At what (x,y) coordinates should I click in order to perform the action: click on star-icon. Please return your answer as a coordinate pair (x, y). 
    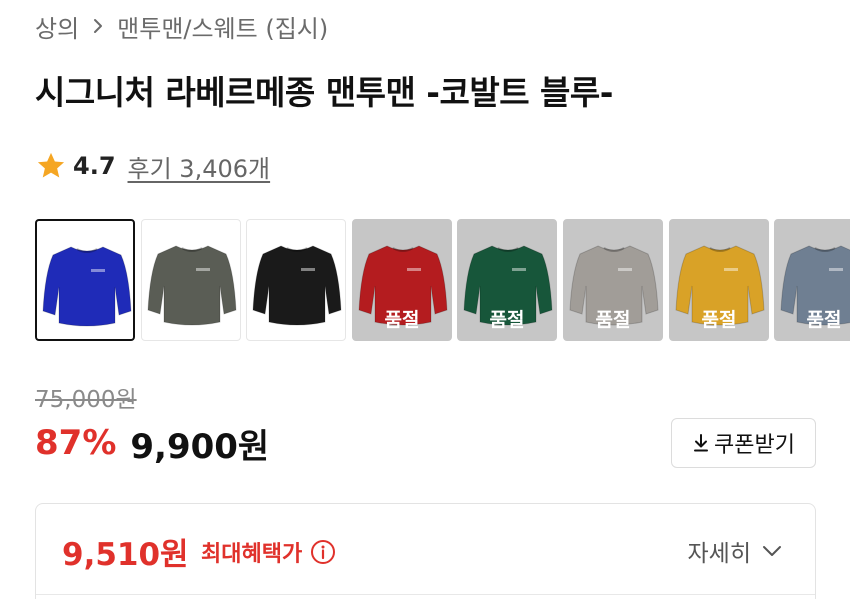
    Looking at the image, I should click on (51, 166).